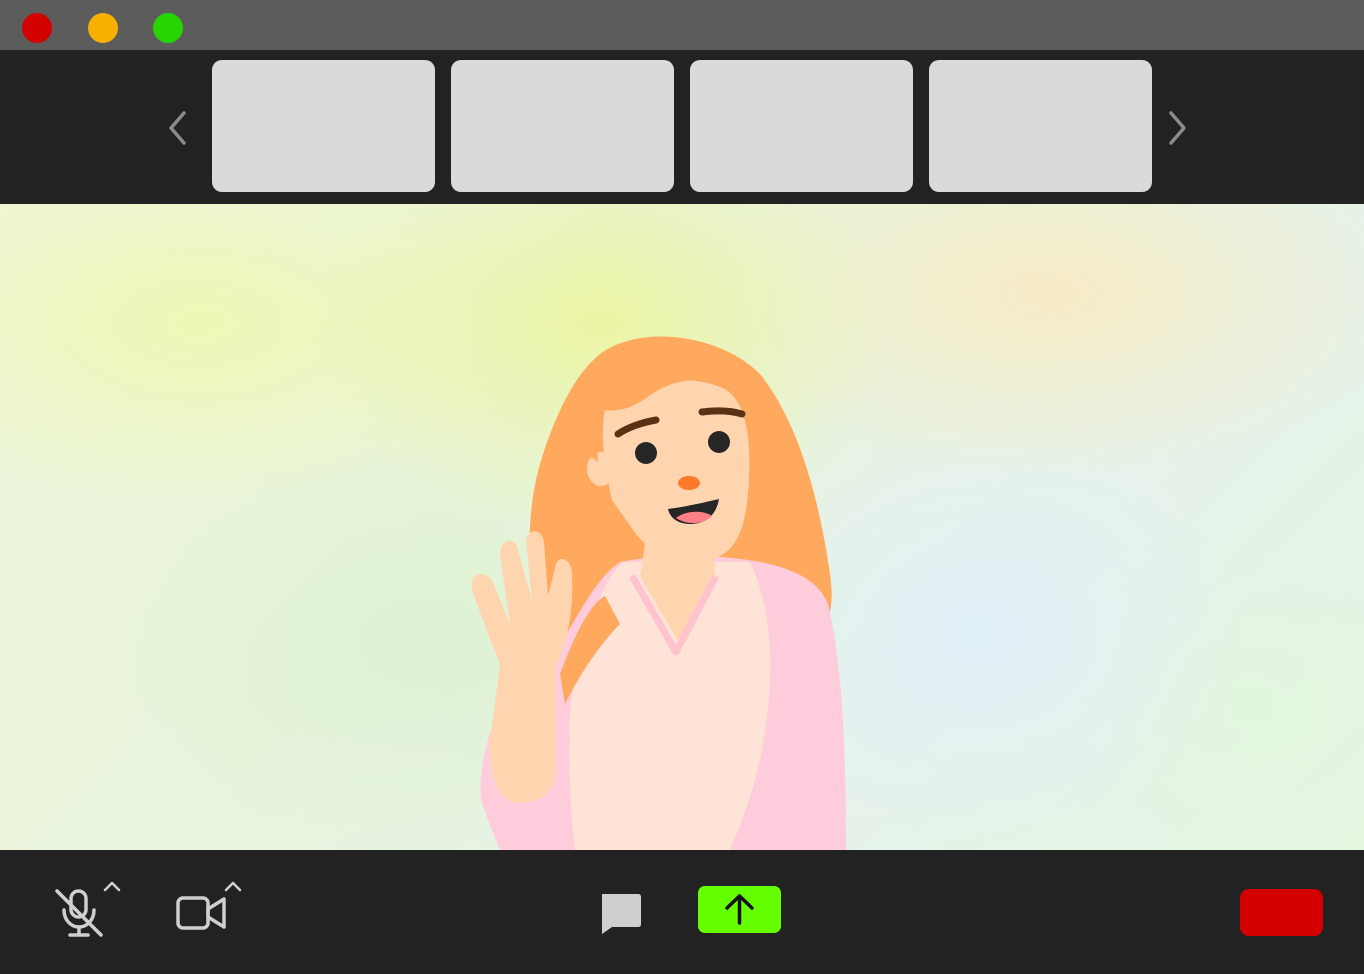 The width and height of the screenshot is (1364, 974). I want to click on window-titlebar, so click(682, 25).